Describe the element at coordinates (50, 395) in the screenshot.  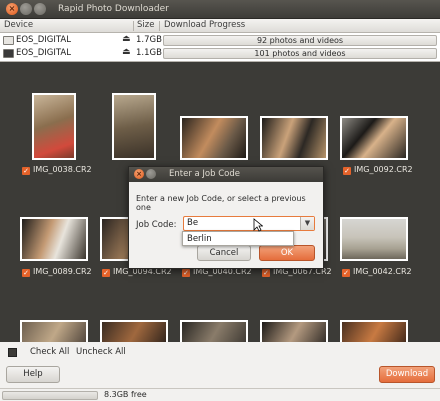
I see `status-progress-bar` at that location.